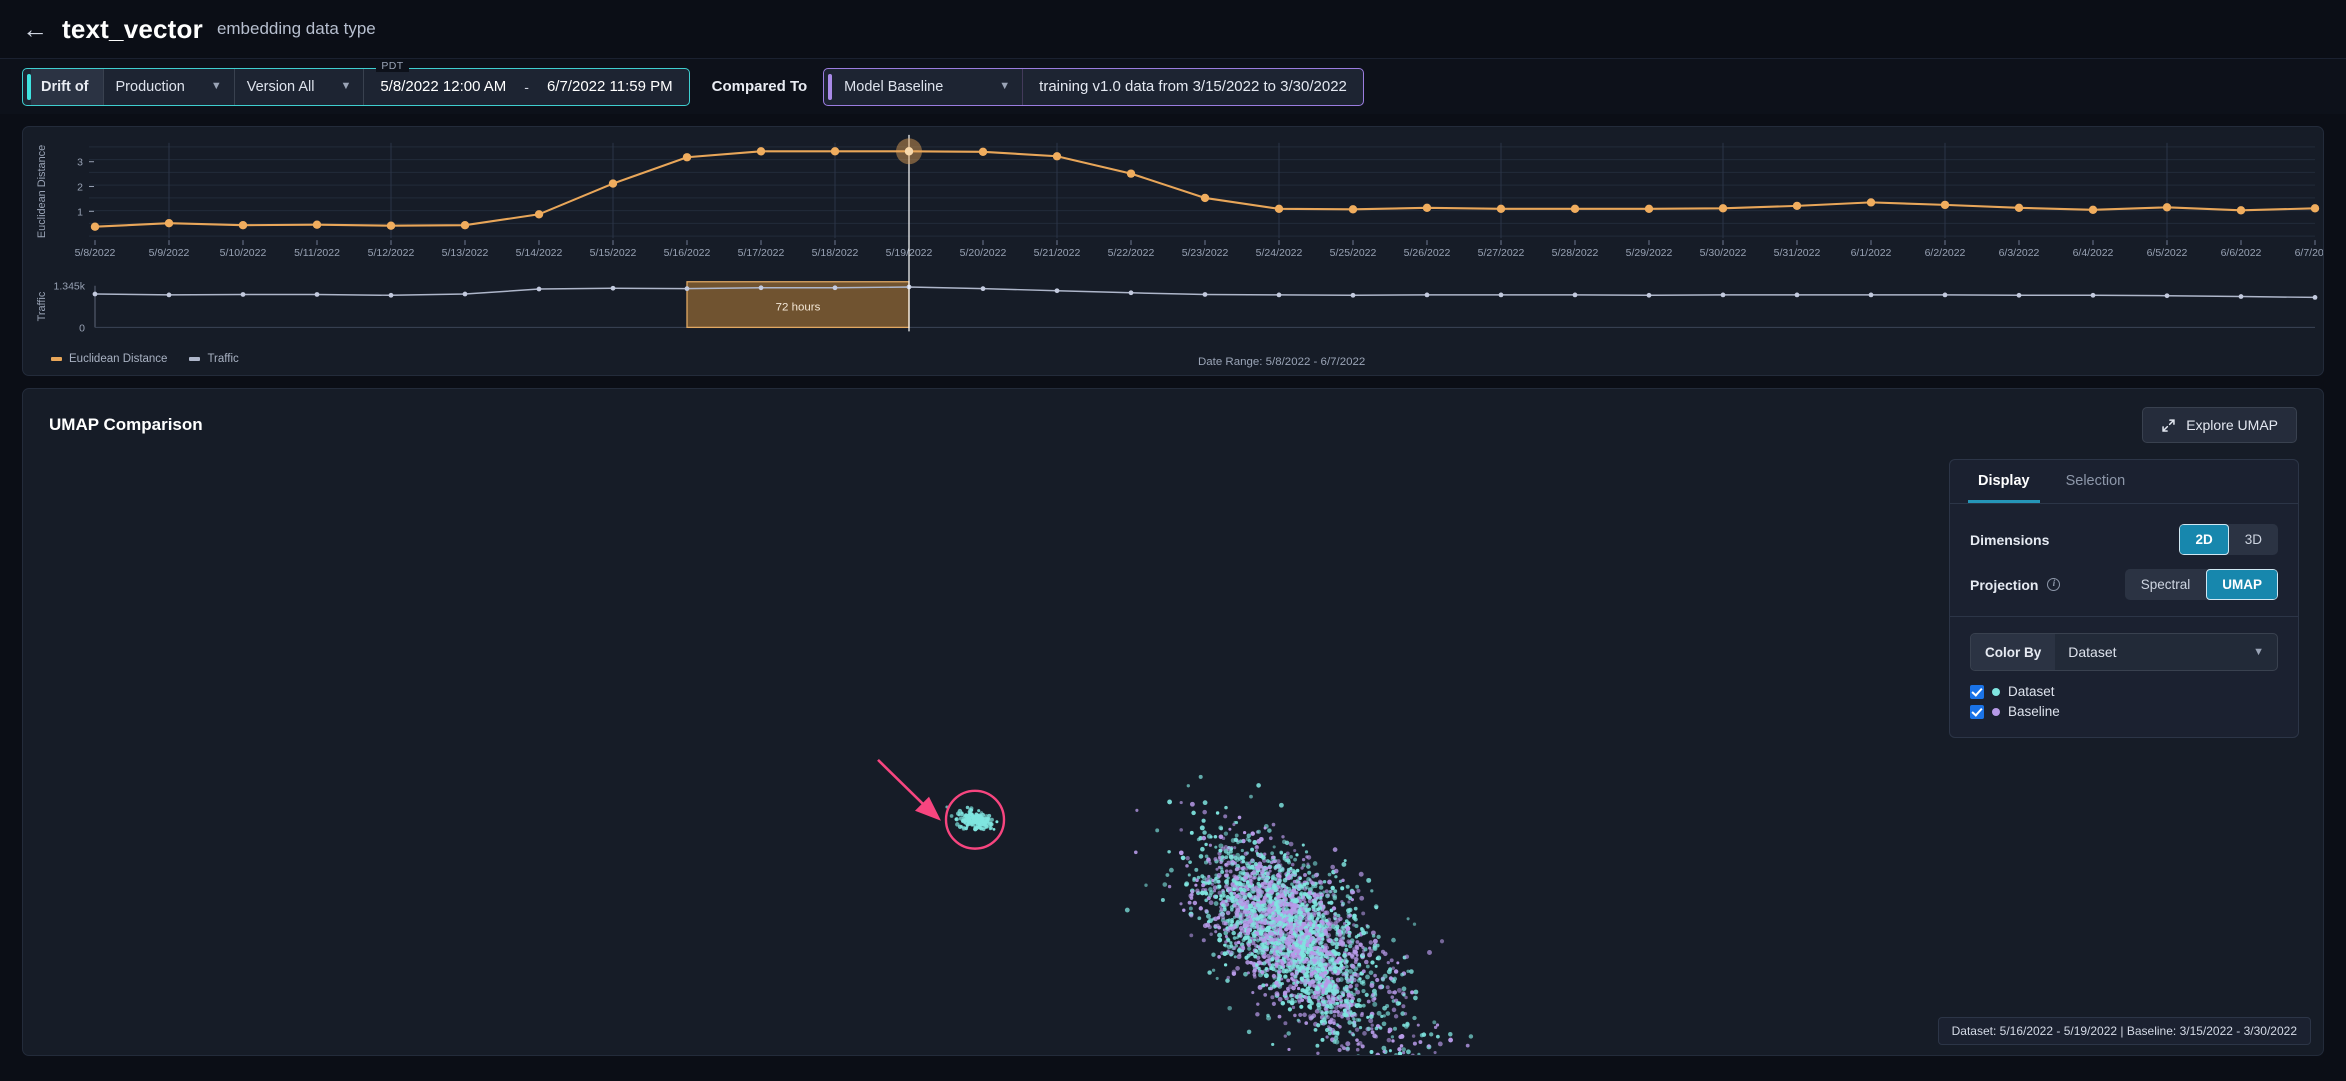 The width and height of the screenshot is (2346, 1081). I want to click on color-by-control: Color By Dataset ▼, so click(2124, 652).